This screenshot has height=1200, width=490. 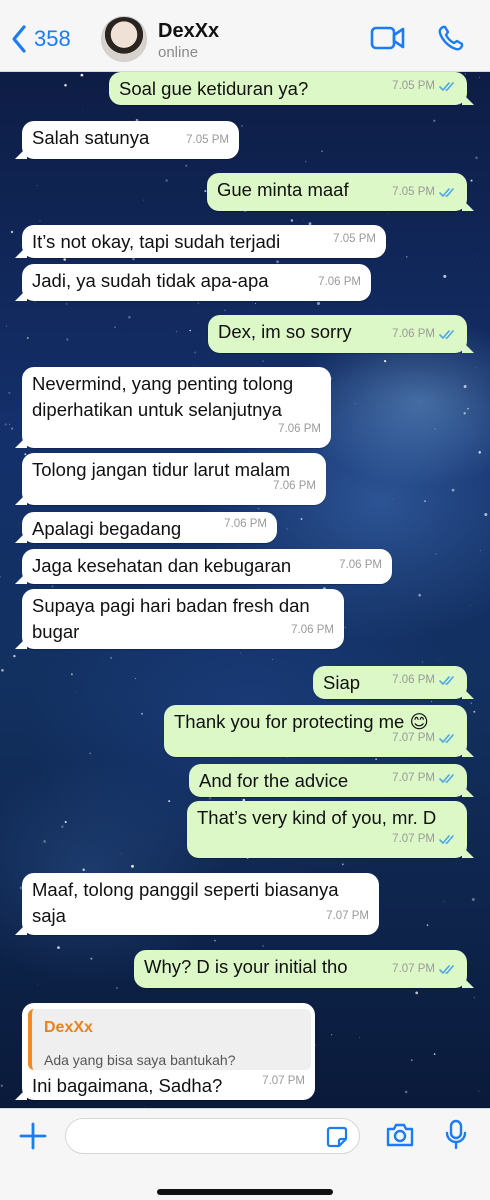 I want to click on outgoing-message: Why? D is your initial tho 7.07 PM, so click(x=300, y=969).